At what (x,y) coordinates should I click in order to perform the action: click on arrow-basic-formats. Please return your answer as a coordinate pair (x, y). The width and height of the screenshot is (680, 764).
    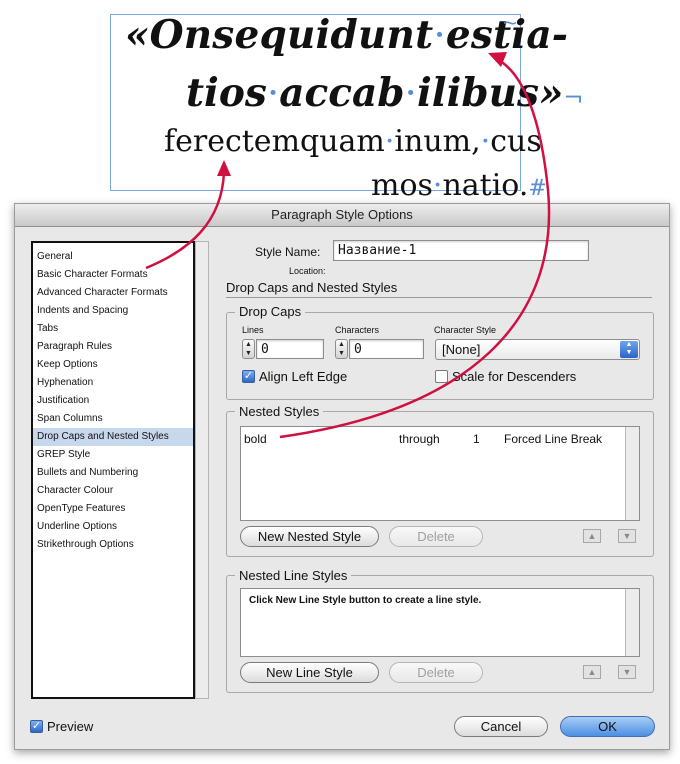
    Looking at the image, I should click on (185, 220).